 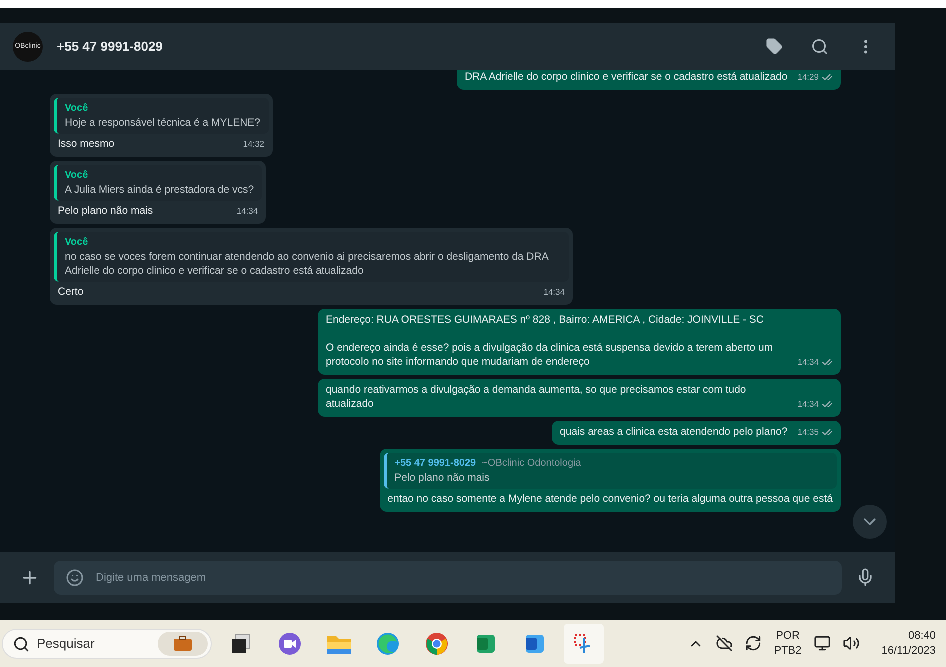 I want to click on contact-name: +55 47 9991-8029, so click(x=397, y=46).